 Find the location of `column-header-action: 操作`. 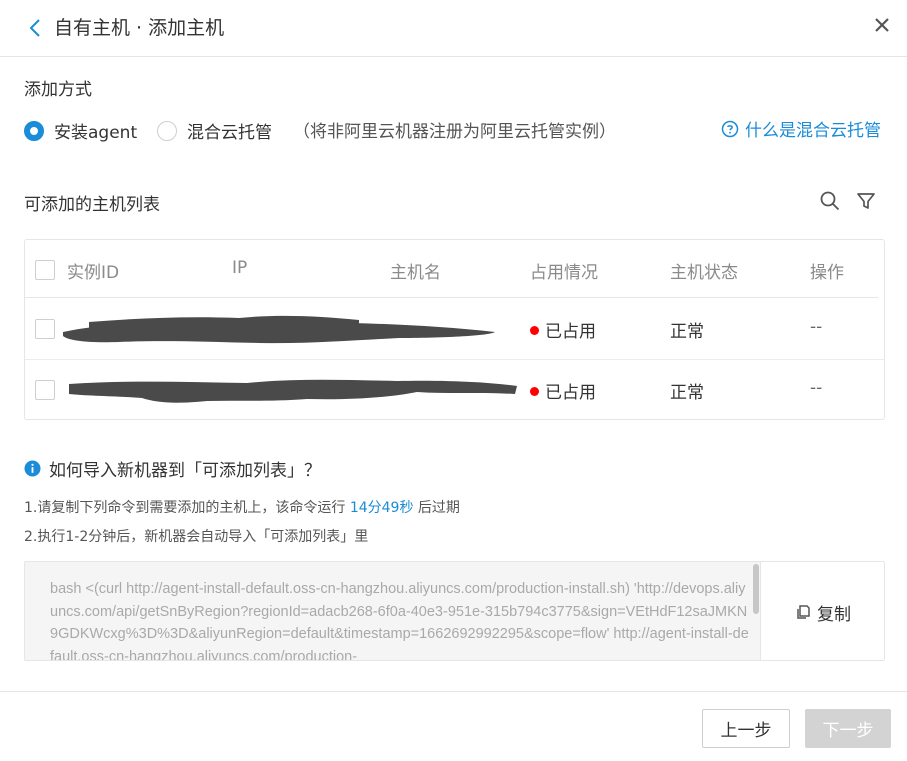

column-header-action: 操作 is located at coordinates (827, 273).